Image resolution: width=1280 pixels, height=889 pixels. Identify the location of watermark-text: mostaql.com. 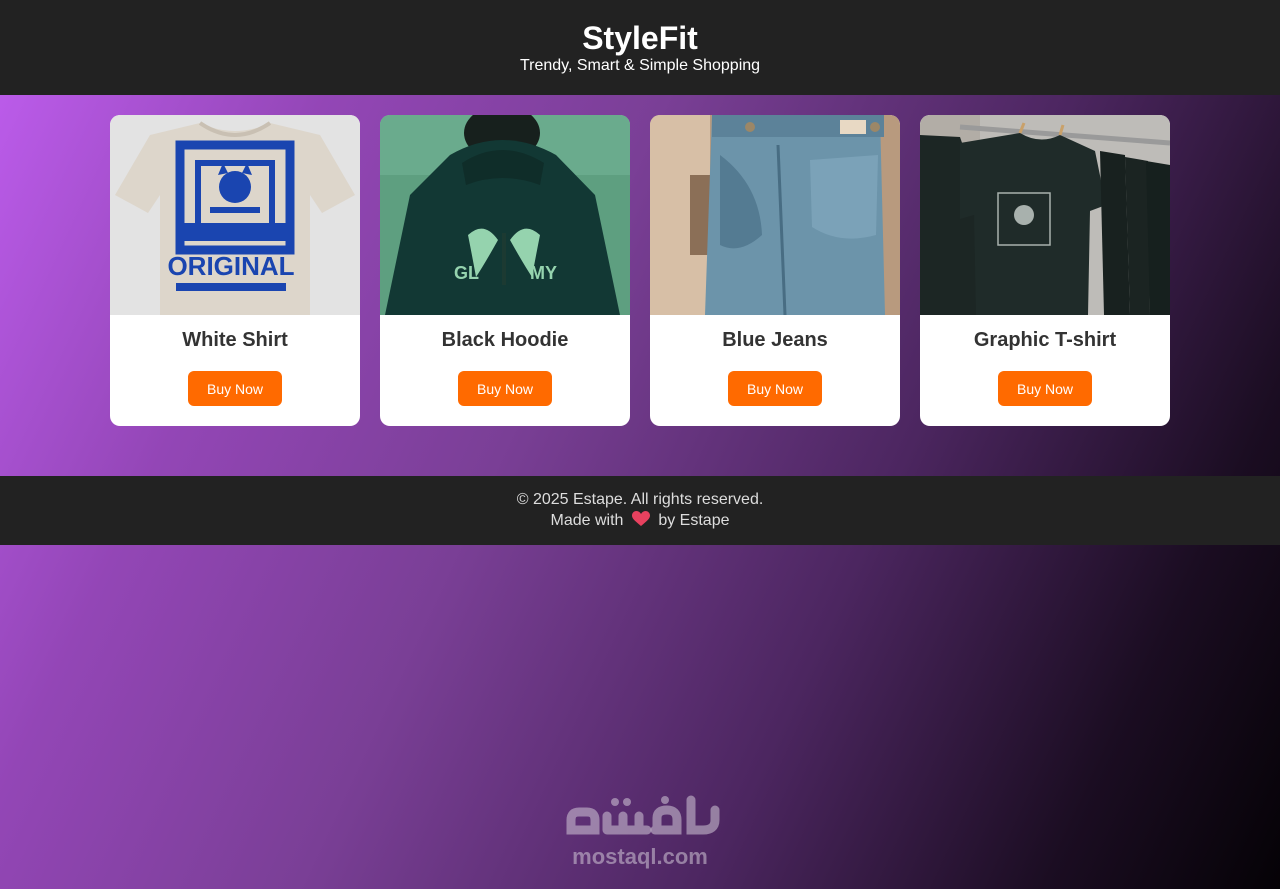
(640, 856).